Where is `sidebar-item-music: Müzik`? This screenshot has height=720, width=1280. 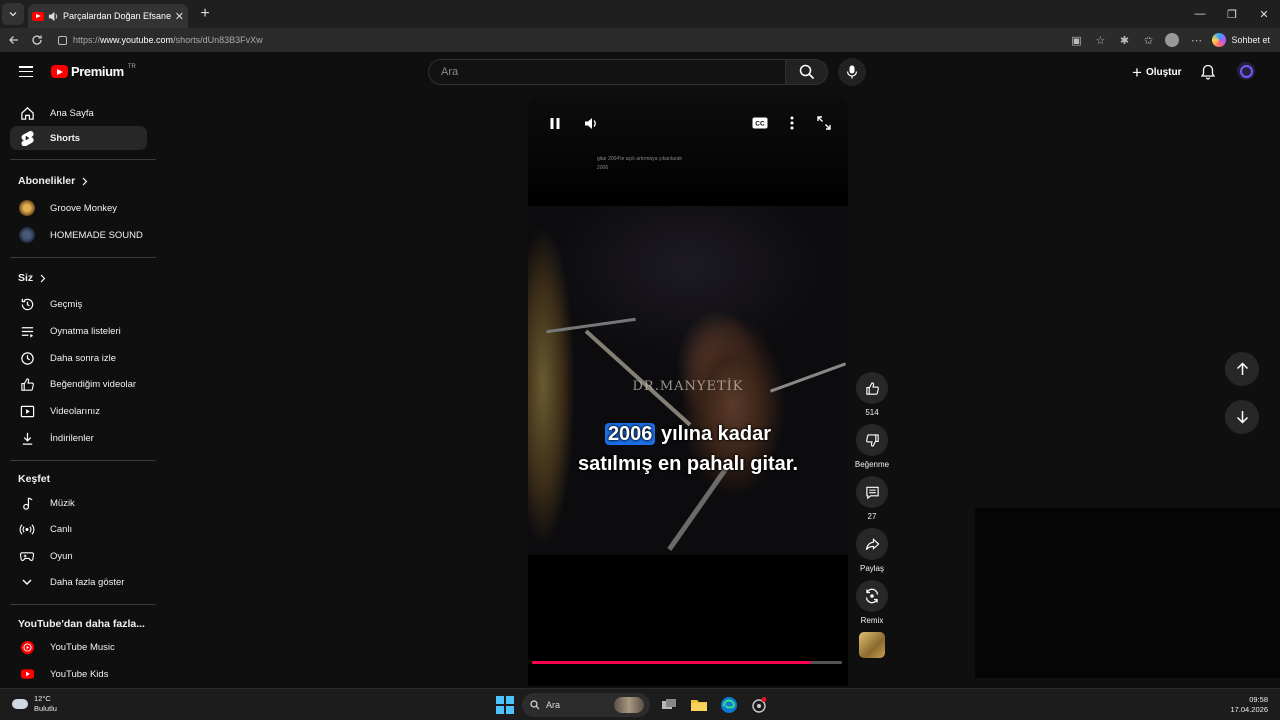 sidebar-item-music: Müzik is located at coordinates (78, 503).